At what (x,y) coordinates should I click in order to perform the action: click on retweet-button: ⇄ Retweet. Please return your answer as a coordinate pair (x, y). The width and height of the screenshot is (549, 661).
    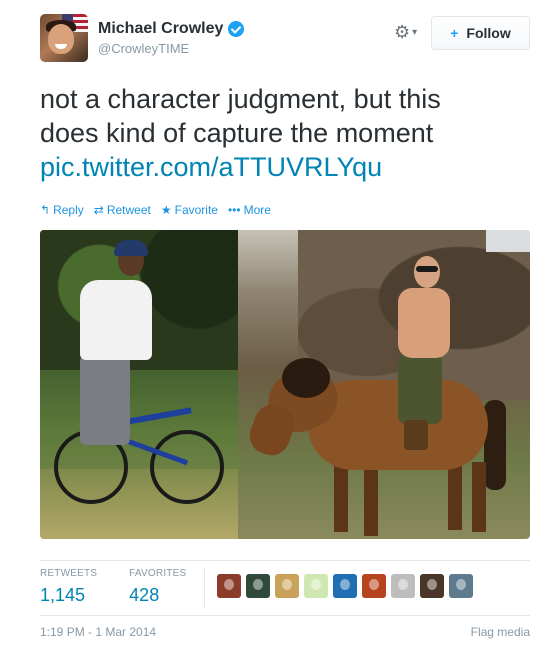
    Looking at the image, I should click on (122, 210).